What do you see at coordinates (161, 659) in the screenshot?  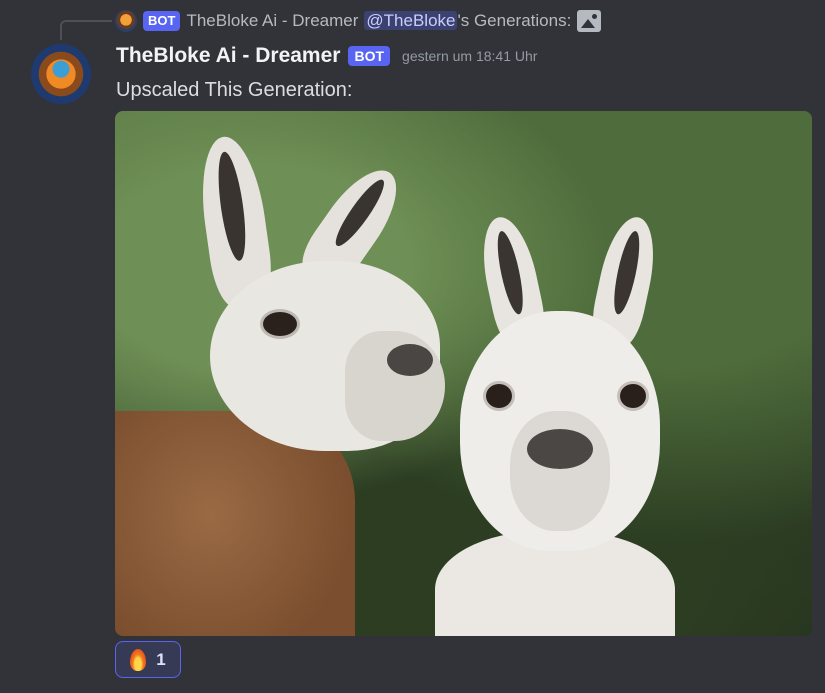 I see `reaction-count: 1` at bounding box center [161, 659].